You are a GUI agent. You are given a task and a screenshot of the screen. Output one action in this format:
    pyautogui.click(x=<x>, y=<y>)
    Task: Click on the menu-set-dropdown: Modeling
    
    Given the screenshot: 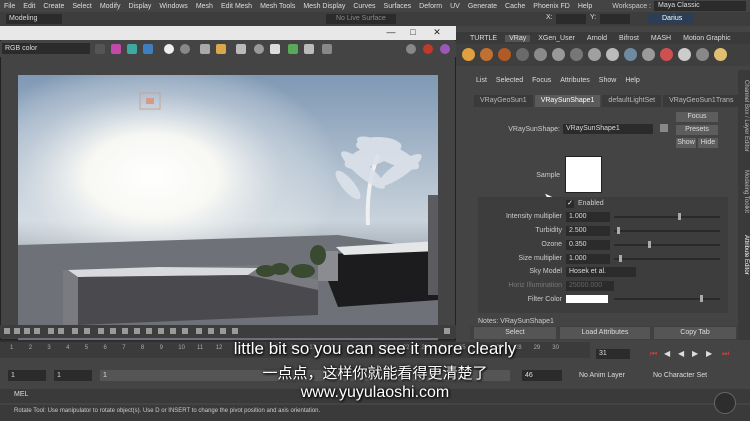 What is the action you would take?
    pyautogui.click(x=34, y=19)
    